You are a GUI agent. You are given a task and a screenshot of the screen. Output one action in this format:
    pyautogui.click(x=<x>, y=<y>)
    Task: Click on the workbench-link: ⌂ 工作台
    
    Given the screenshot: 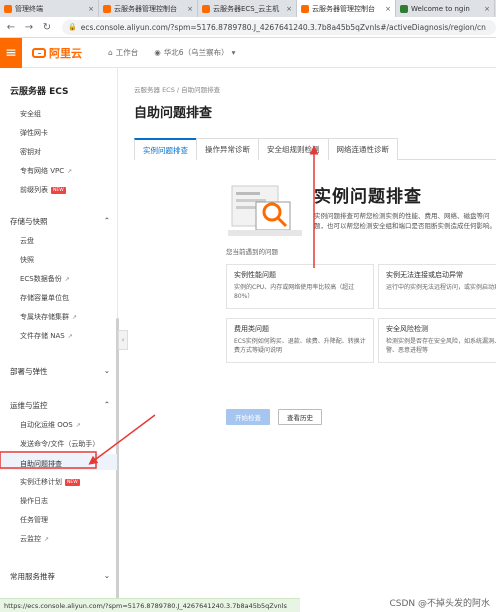 What is the action you would take?
    pyautogui.click(x=123, y=52)
    